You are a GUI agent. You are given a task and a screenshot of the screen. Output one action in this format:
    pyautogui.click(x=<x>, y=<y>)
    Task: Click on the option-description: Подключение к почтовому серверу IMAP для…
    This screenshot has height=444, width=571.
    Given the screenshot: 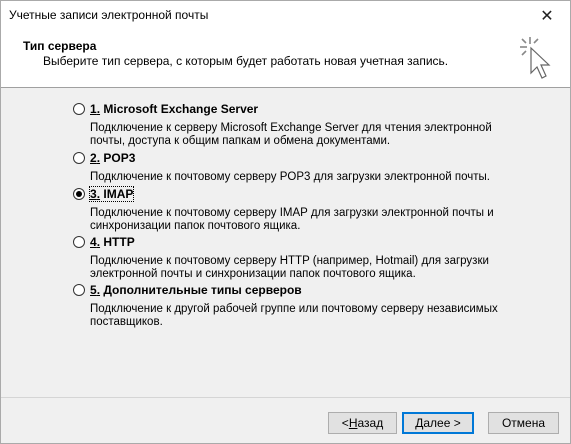 What is the action you would take?
    pyautogui.click(x=292, y=219)
    